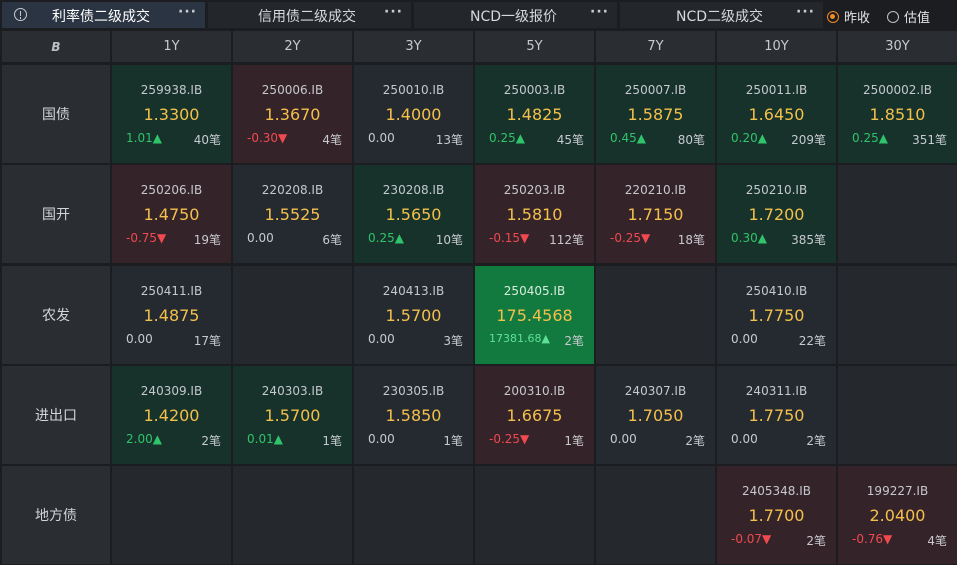 The width and height of the screenshot is (957, 565). Describe the element at coordinates (144, 138) in the screenshot. I see `yield-change: 1.01▲` at that location.